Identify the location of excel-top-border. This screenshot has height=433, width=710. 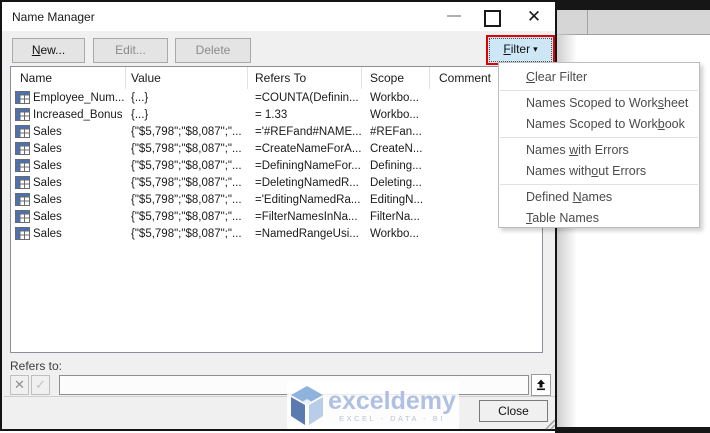
(632, 5).